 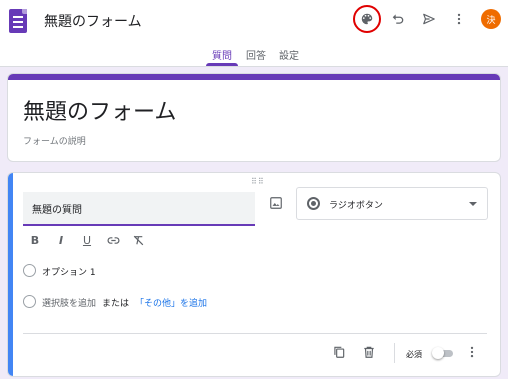 I want to click on duplicate-button, so click(x=339, y=352).